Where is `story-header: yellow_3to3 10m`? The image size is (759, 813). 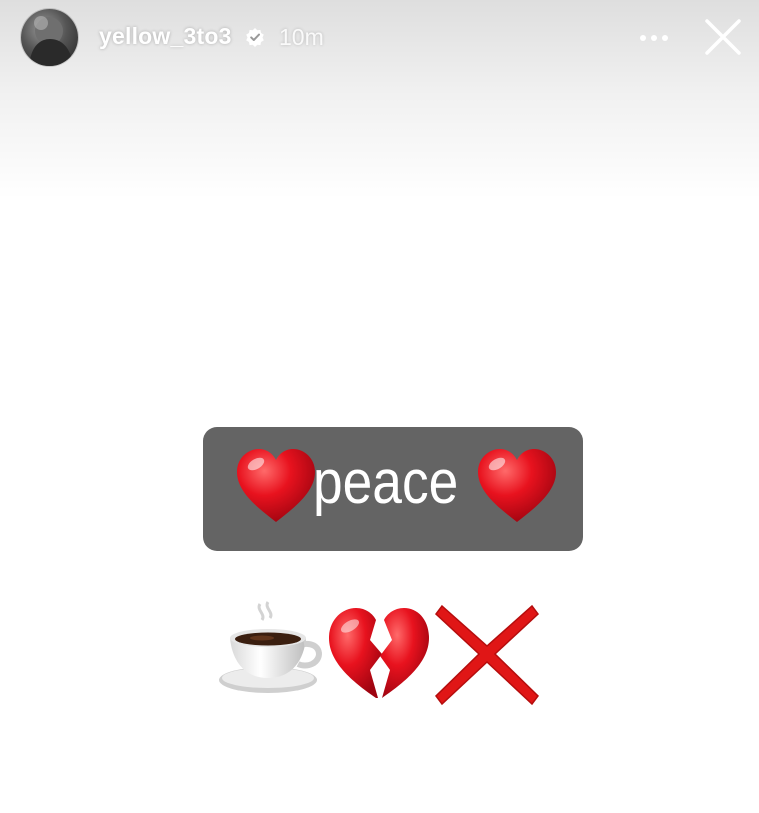
story-header: yellow_3to3 10m is located at coordinates (379, 39).